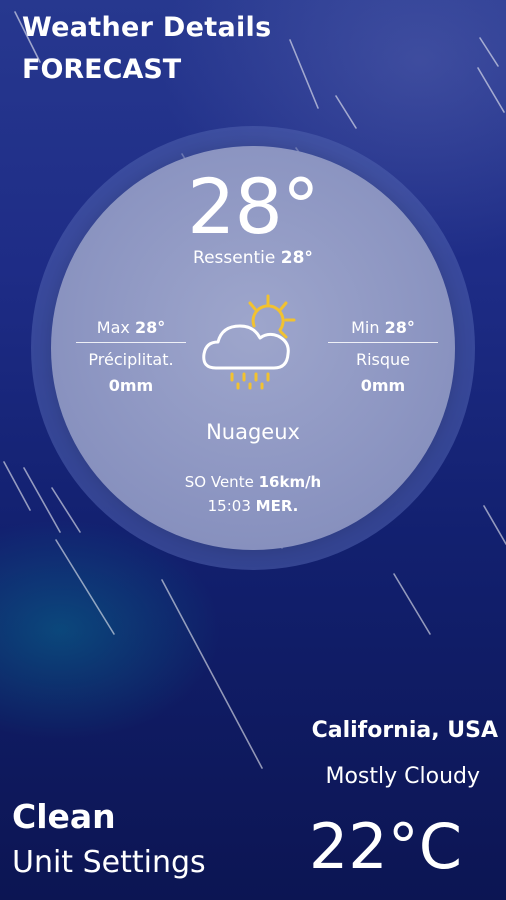 The width and height of the screenshot is (506, 900). What do you see at coordinates (296, 258) in the screenshot?
I see `feels-like-value: 28°` at bounding box center [296, 258].